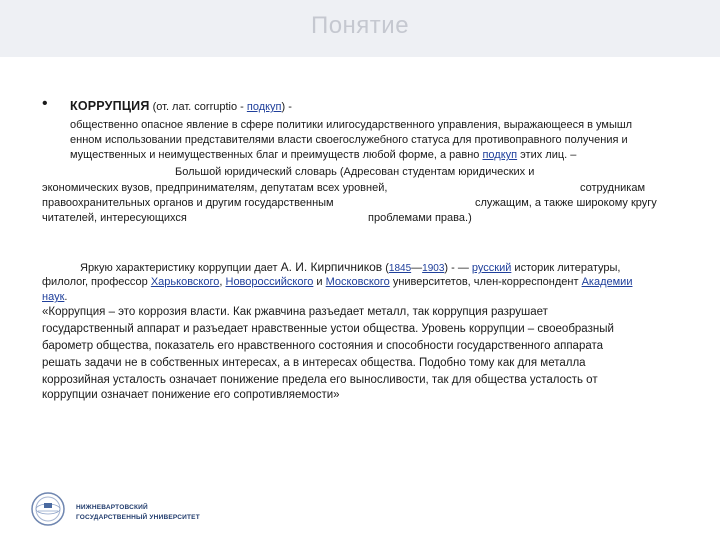 Image resolution: width=720 pixels, height=540 pixels. Describe the element at coordinates (185, 282) in the screenshot. I see `link-kharkov: Харьковского` at that location.